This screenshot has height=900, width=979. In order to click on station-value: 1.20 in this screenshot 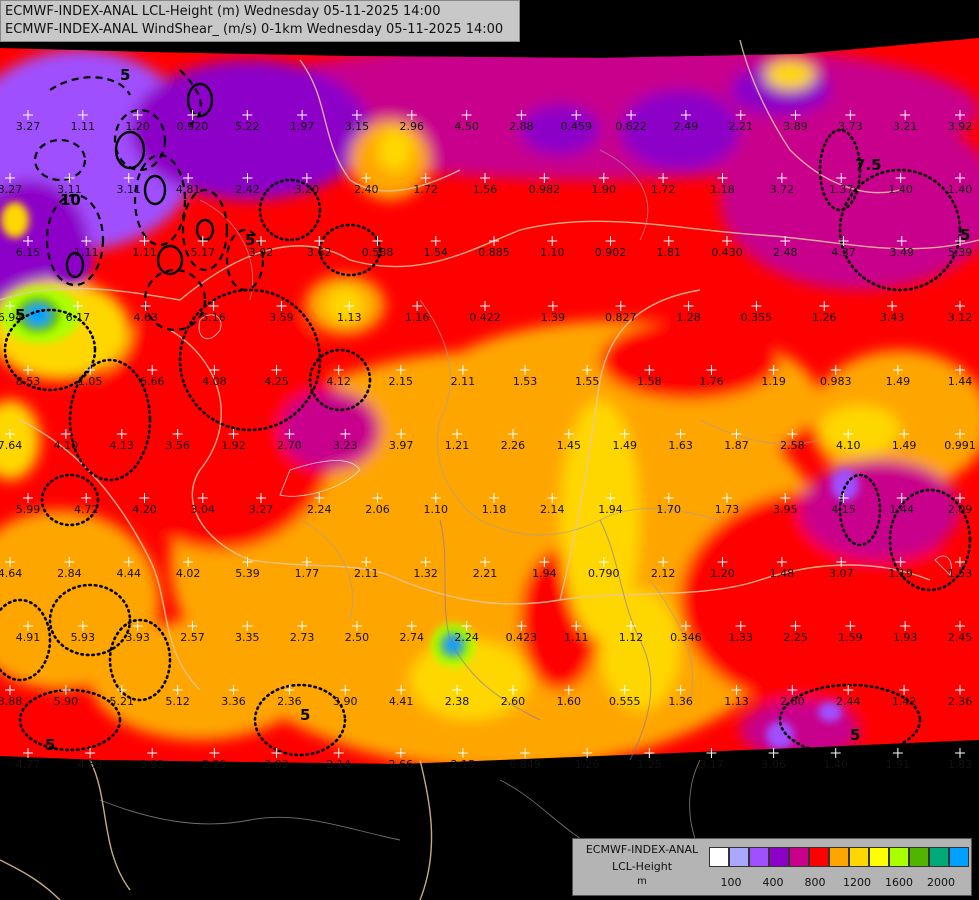, I will do `click(722, 573)`.